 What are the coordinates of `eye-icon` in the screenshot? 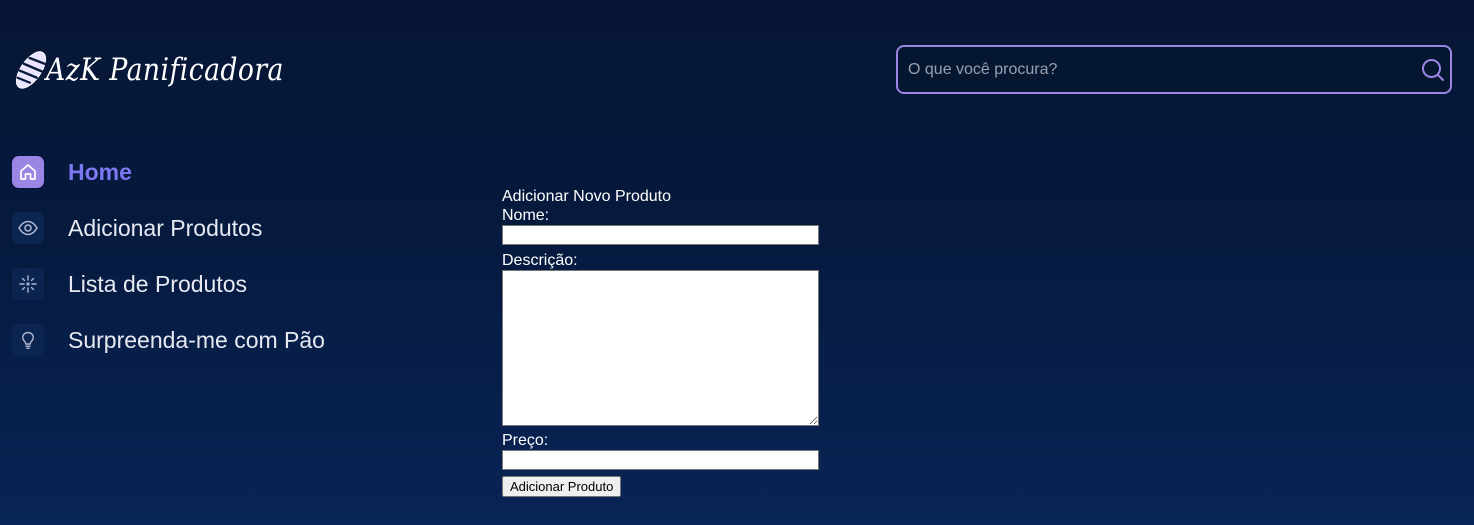 It's located at (28, 228).